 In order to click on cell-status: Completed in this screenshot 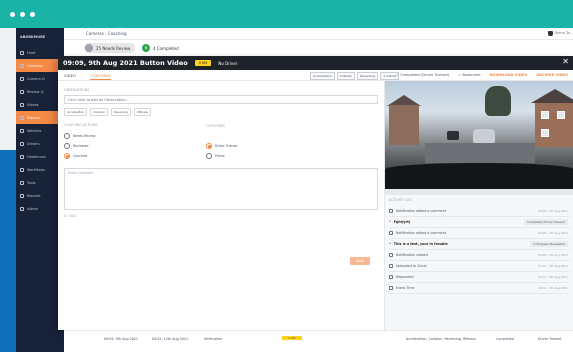, I will do `click(505, 339)`.